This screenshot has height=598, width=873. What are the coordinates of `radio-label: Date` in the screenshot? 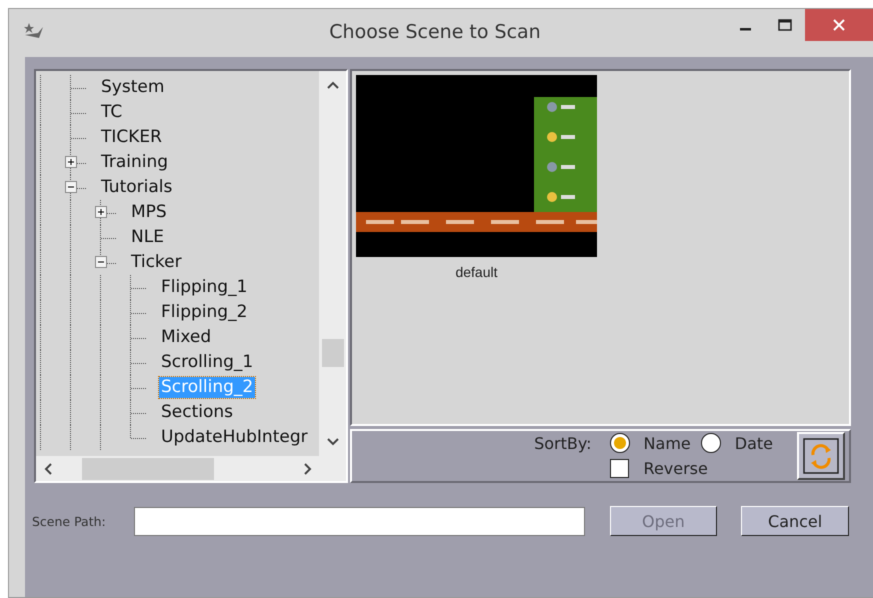 It's located at (753, 443).